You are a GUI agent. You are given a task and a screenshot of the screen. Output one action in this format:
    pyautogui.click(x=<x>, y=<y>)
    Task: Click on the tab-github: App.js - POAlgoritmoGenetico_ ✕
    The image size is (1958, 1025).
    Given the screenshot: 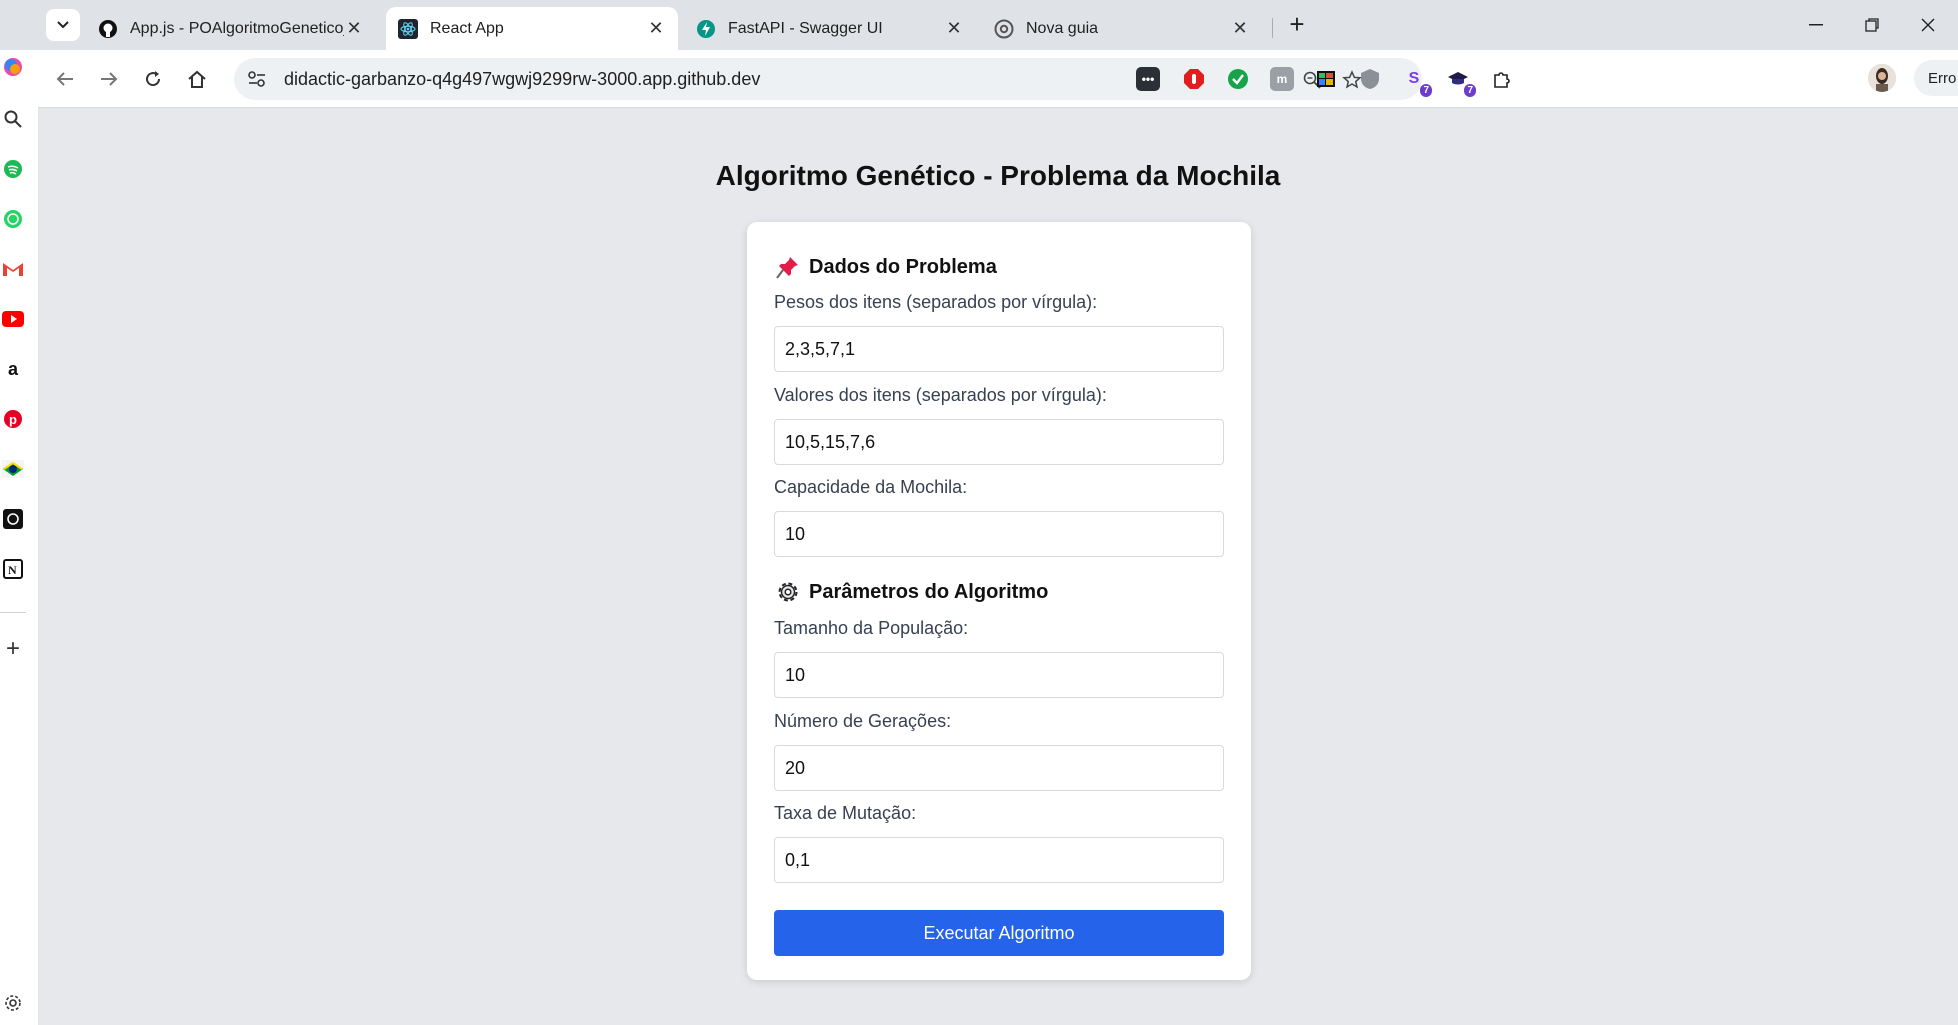 What is the action you would take?
    pyautogui.click(x=231, y=28)
    